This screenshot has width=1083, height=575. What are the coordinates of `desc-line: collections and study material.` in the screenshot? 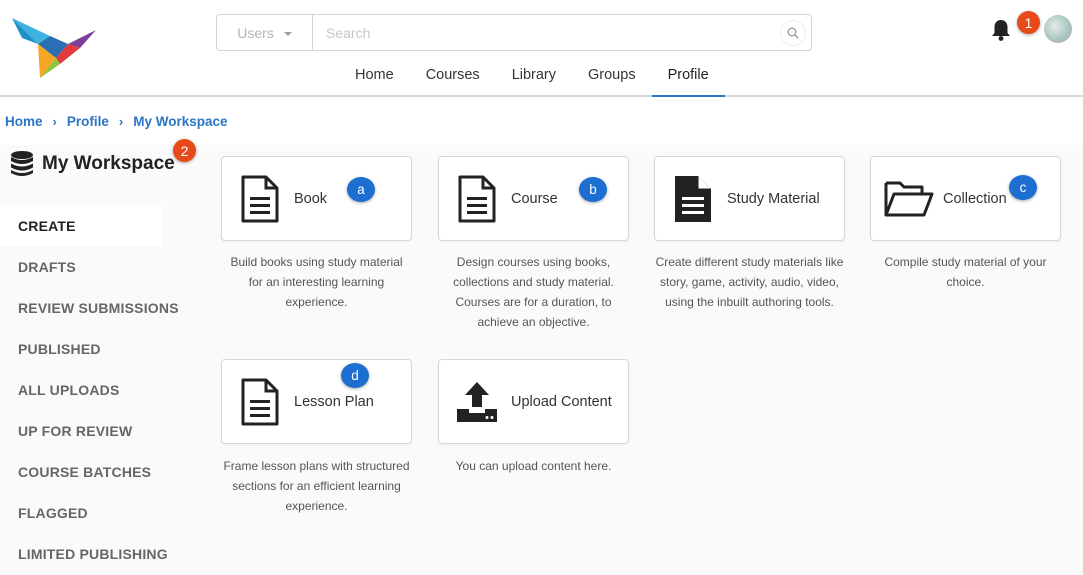 It's located at (533, 282).